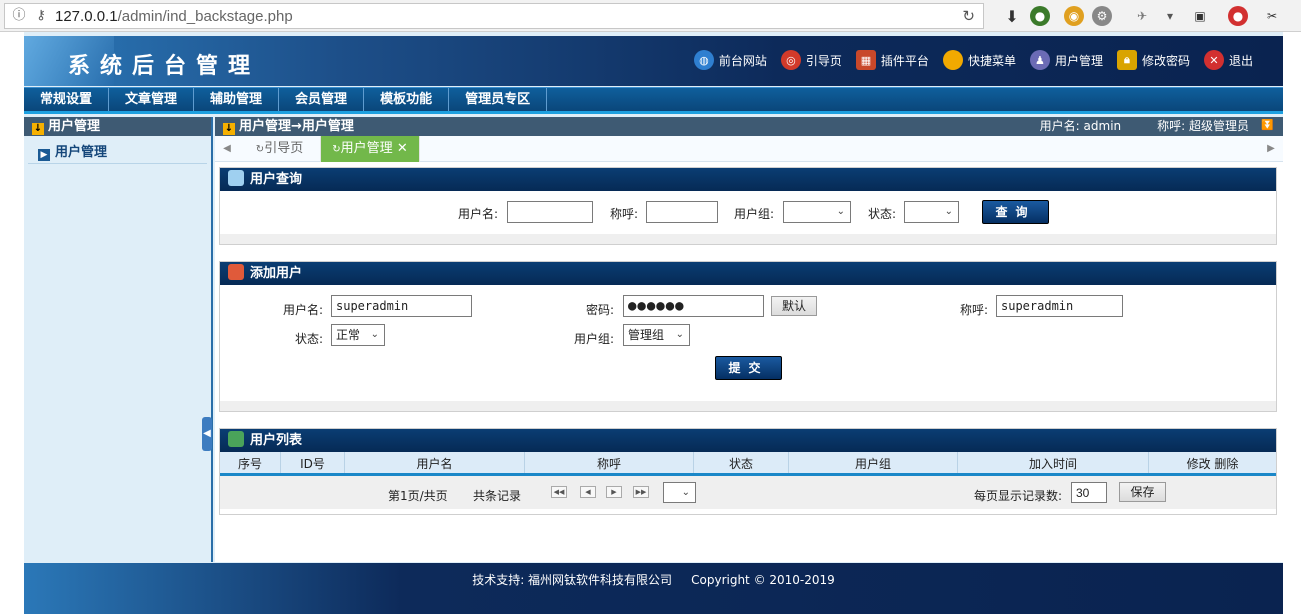 The width and height of the screenshot is (1301, 614). Describe the element at coordinates (1238, 16) in the screenshot. I see `record-icon: ●` at that location.